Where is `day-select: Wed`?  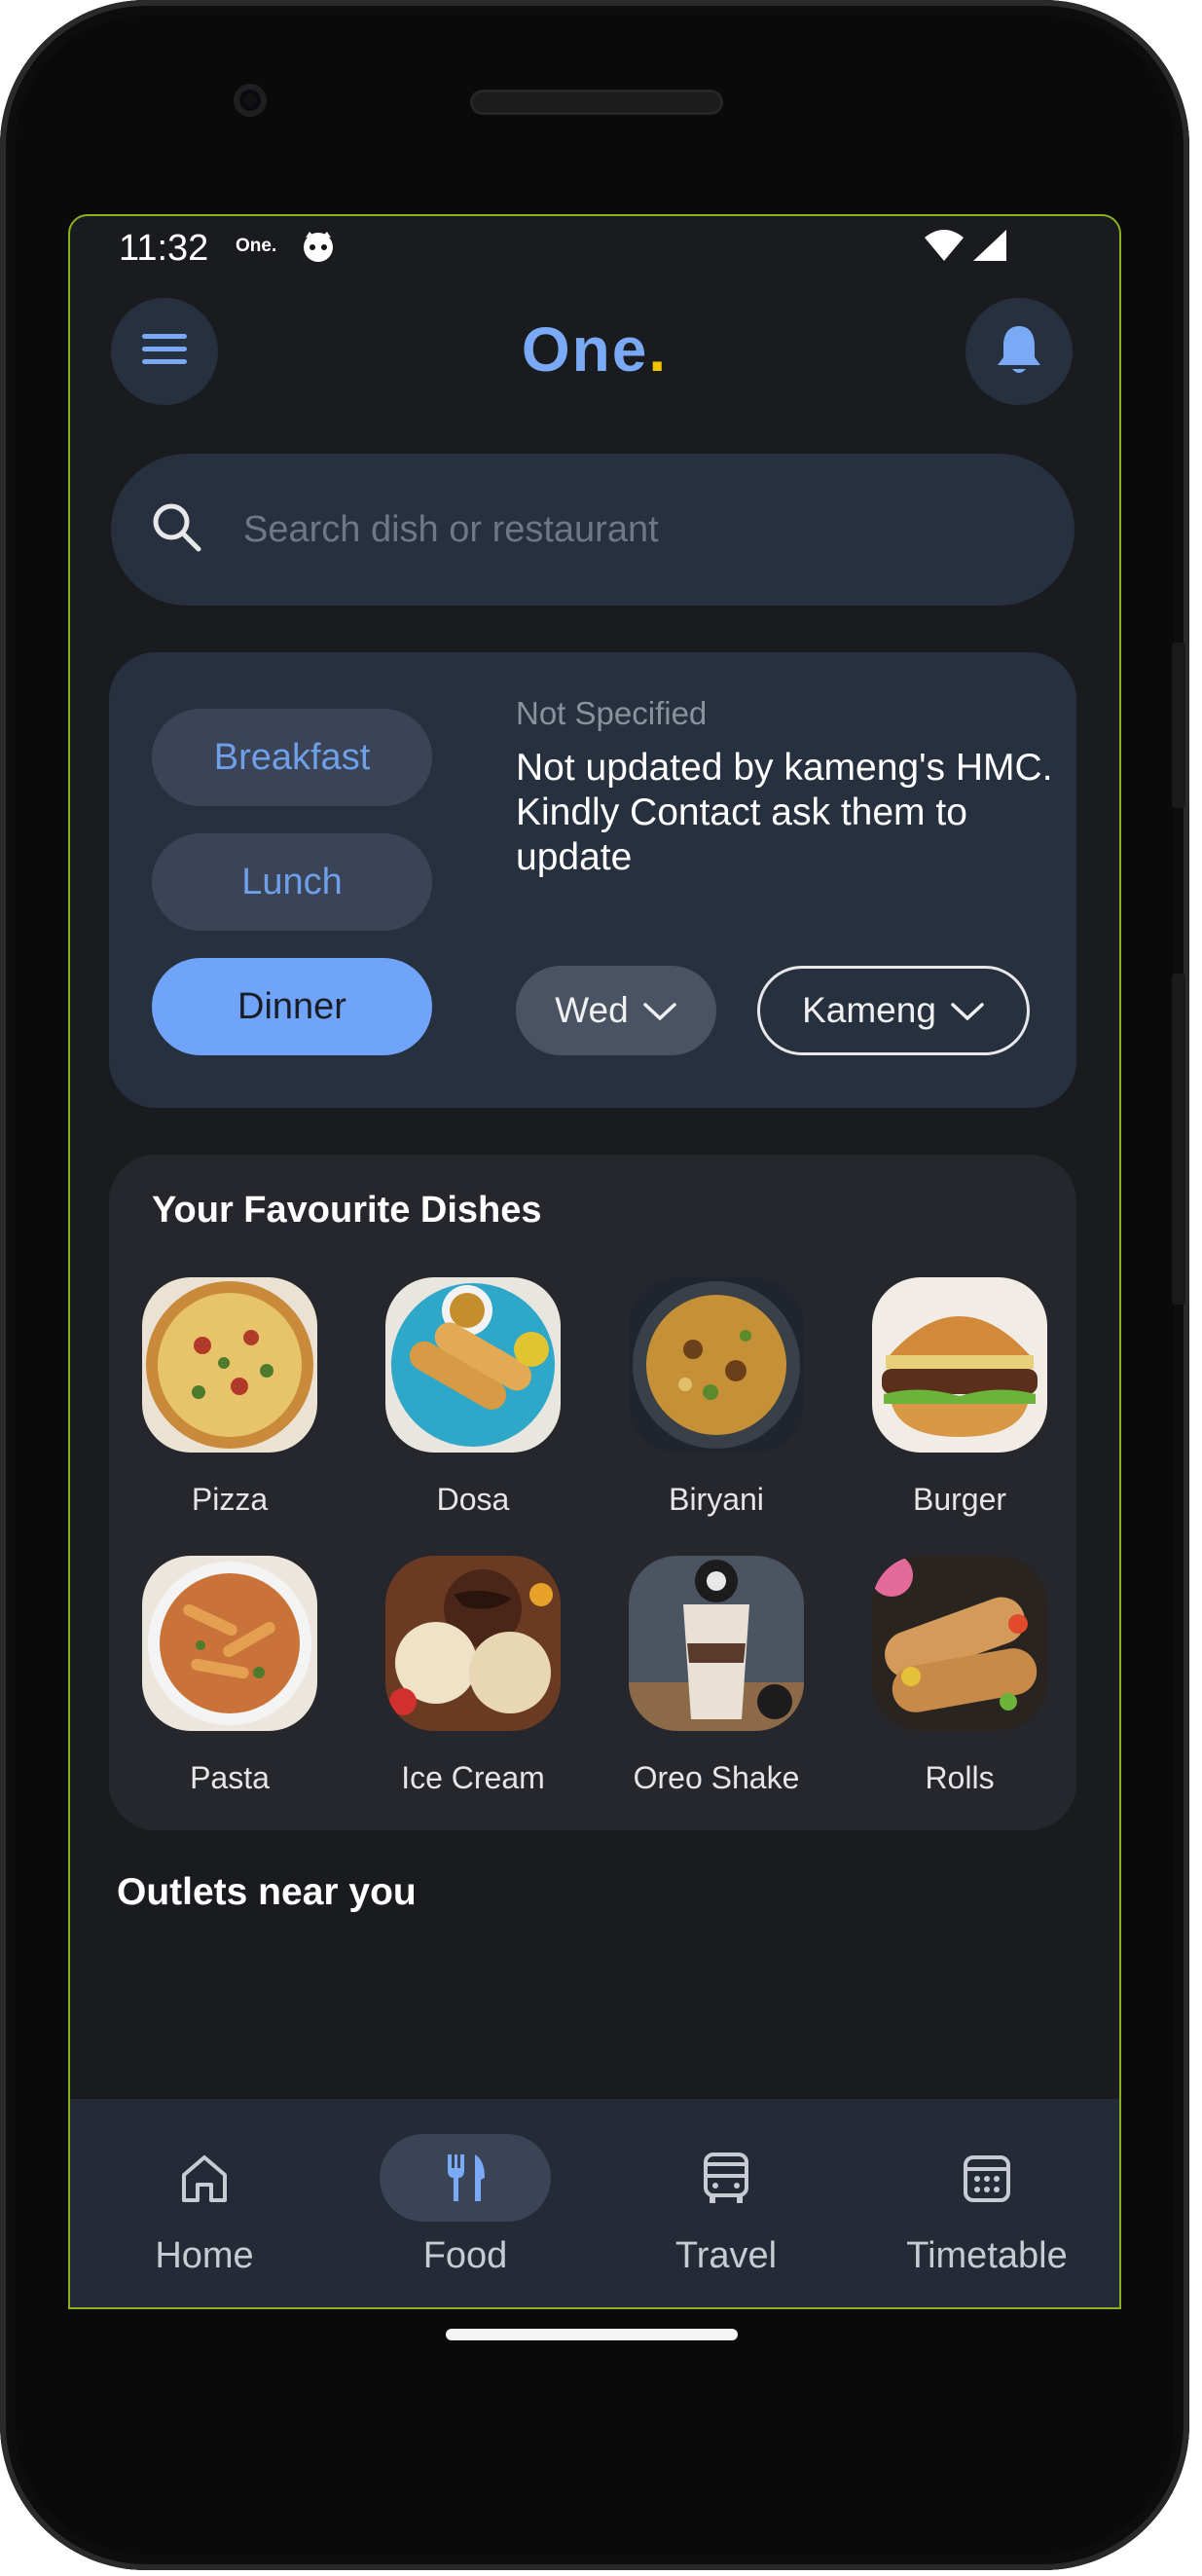
day-select: Wed is located at coordinates (616, 1010).